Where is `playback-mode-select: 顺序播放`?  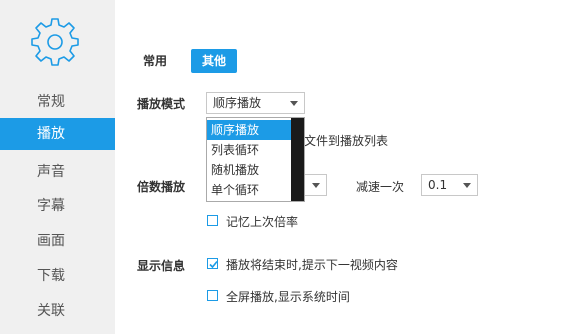
playback-mode-select: 顺序播放 is located at coordinates (255, 103).